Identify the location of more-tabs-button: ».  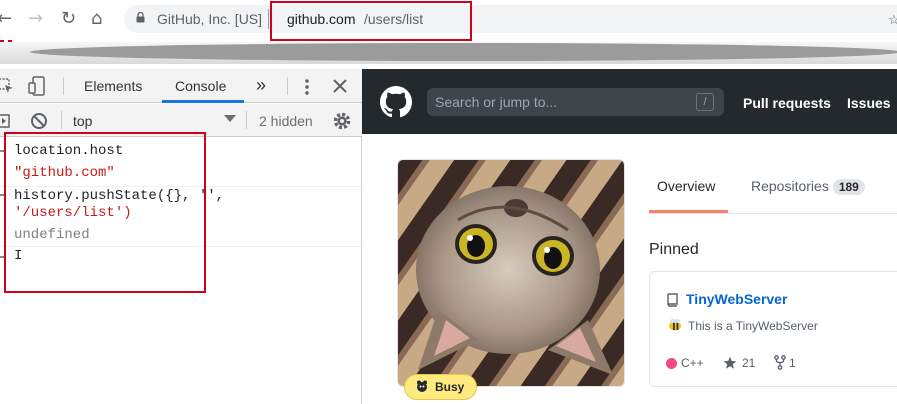
(261, 85).